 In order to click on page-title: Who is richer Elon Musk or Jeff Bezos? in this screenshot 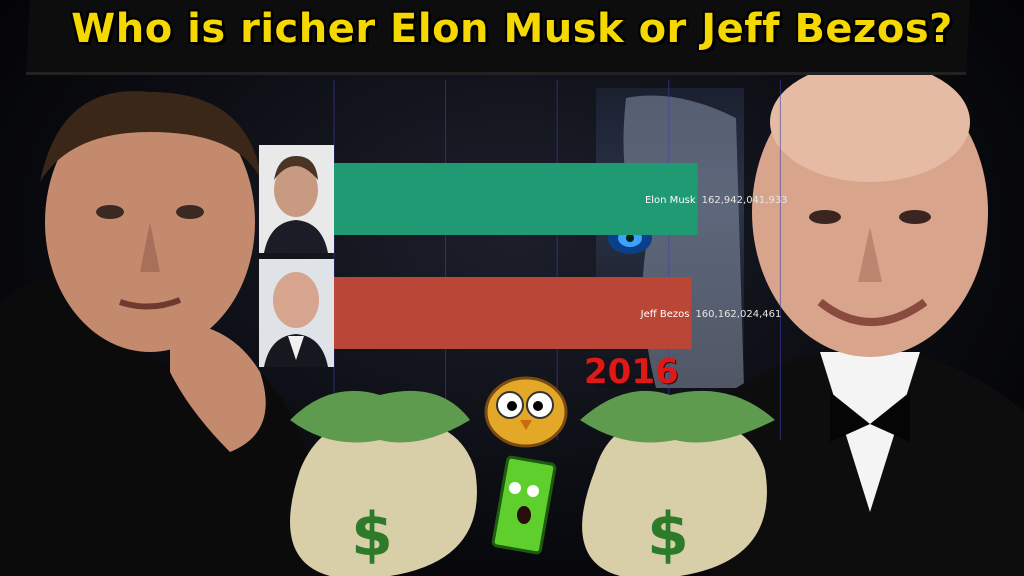, I will do `click(512, 29)`.